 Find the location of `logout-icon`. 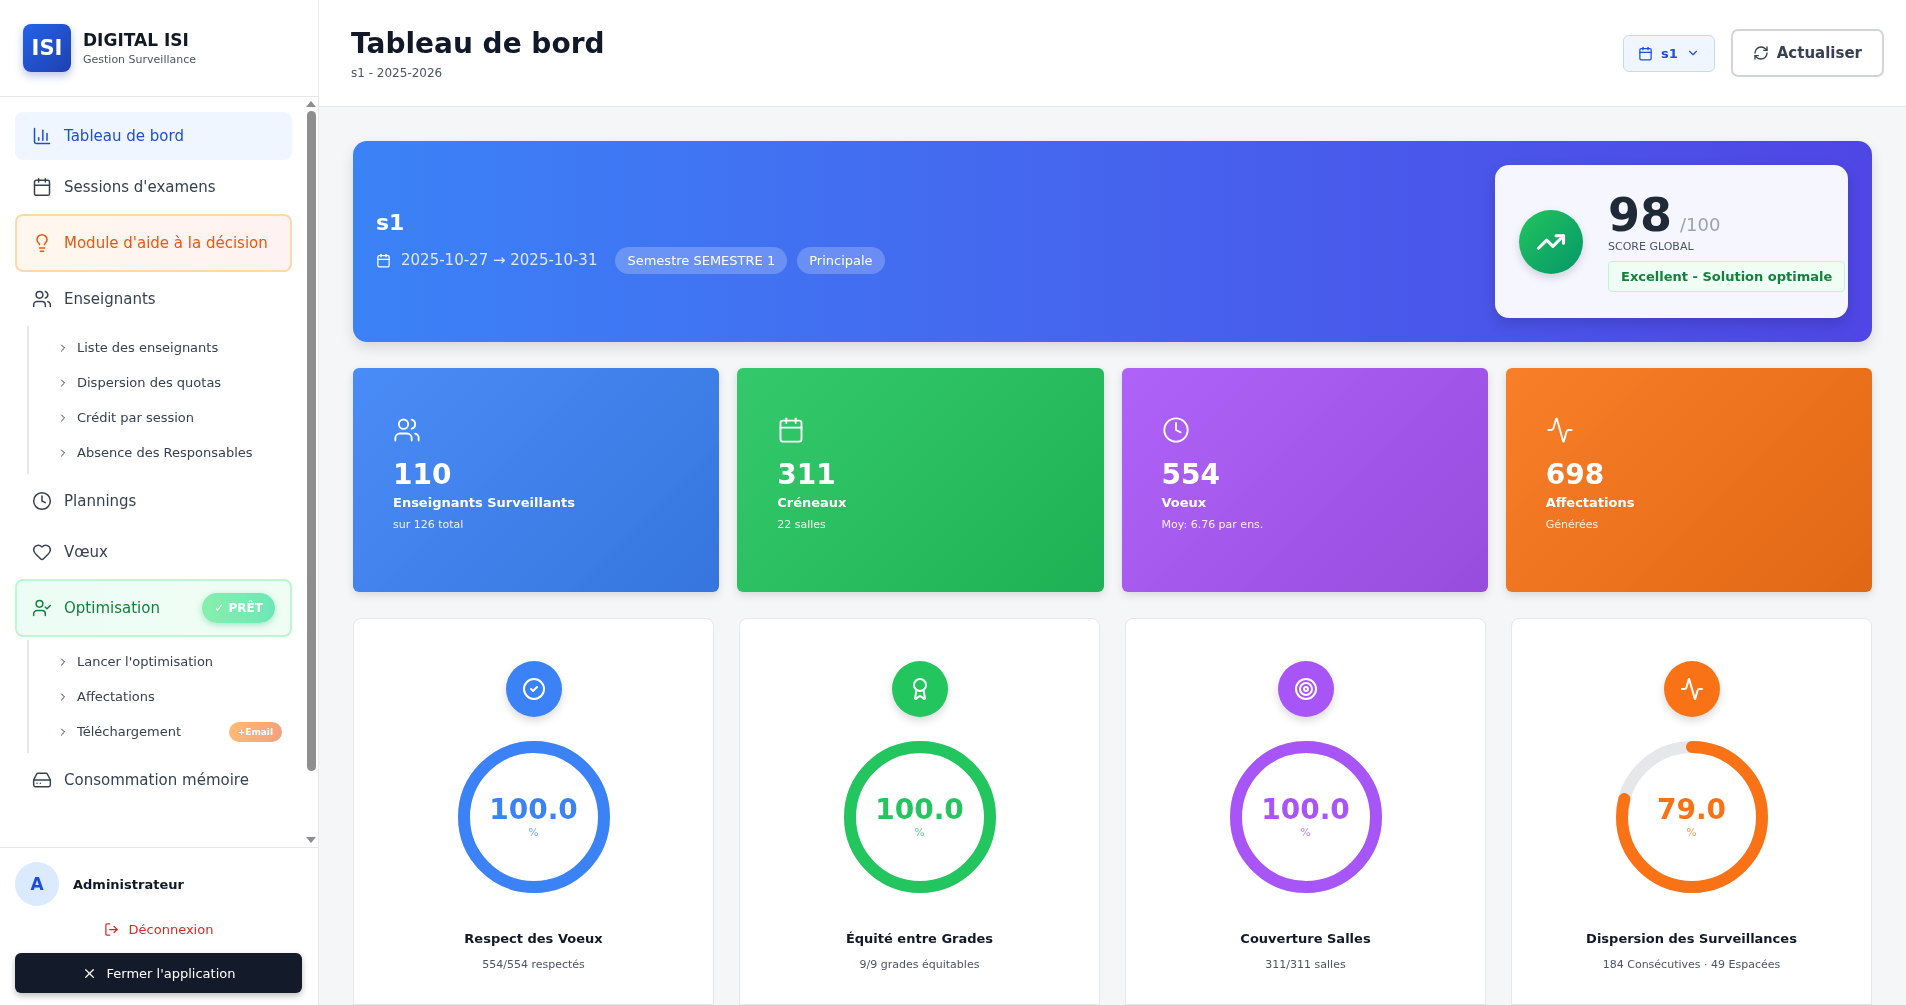

logout-icon is located at coordinates (111, 929).